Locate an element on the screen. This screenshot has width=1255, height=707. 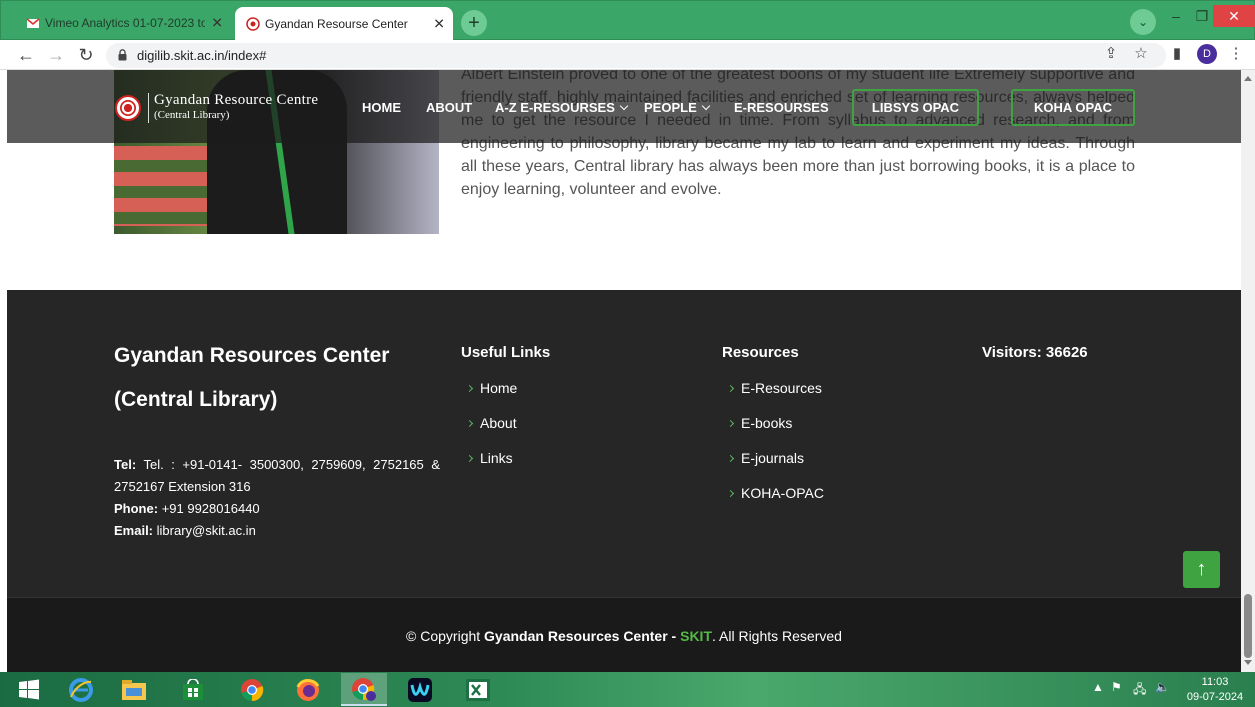
footer-link-e-journals: E-journals is located at coordinates (765, 458).